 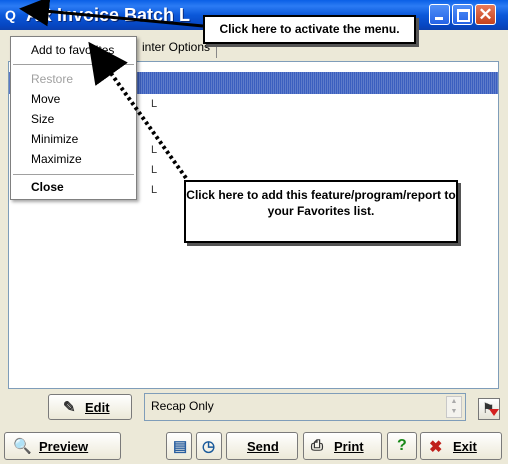 What do you see at coordinates (69, 407) in the screenshot?
I see `pencil-icon: ✎` at bounding box center [69, 407].